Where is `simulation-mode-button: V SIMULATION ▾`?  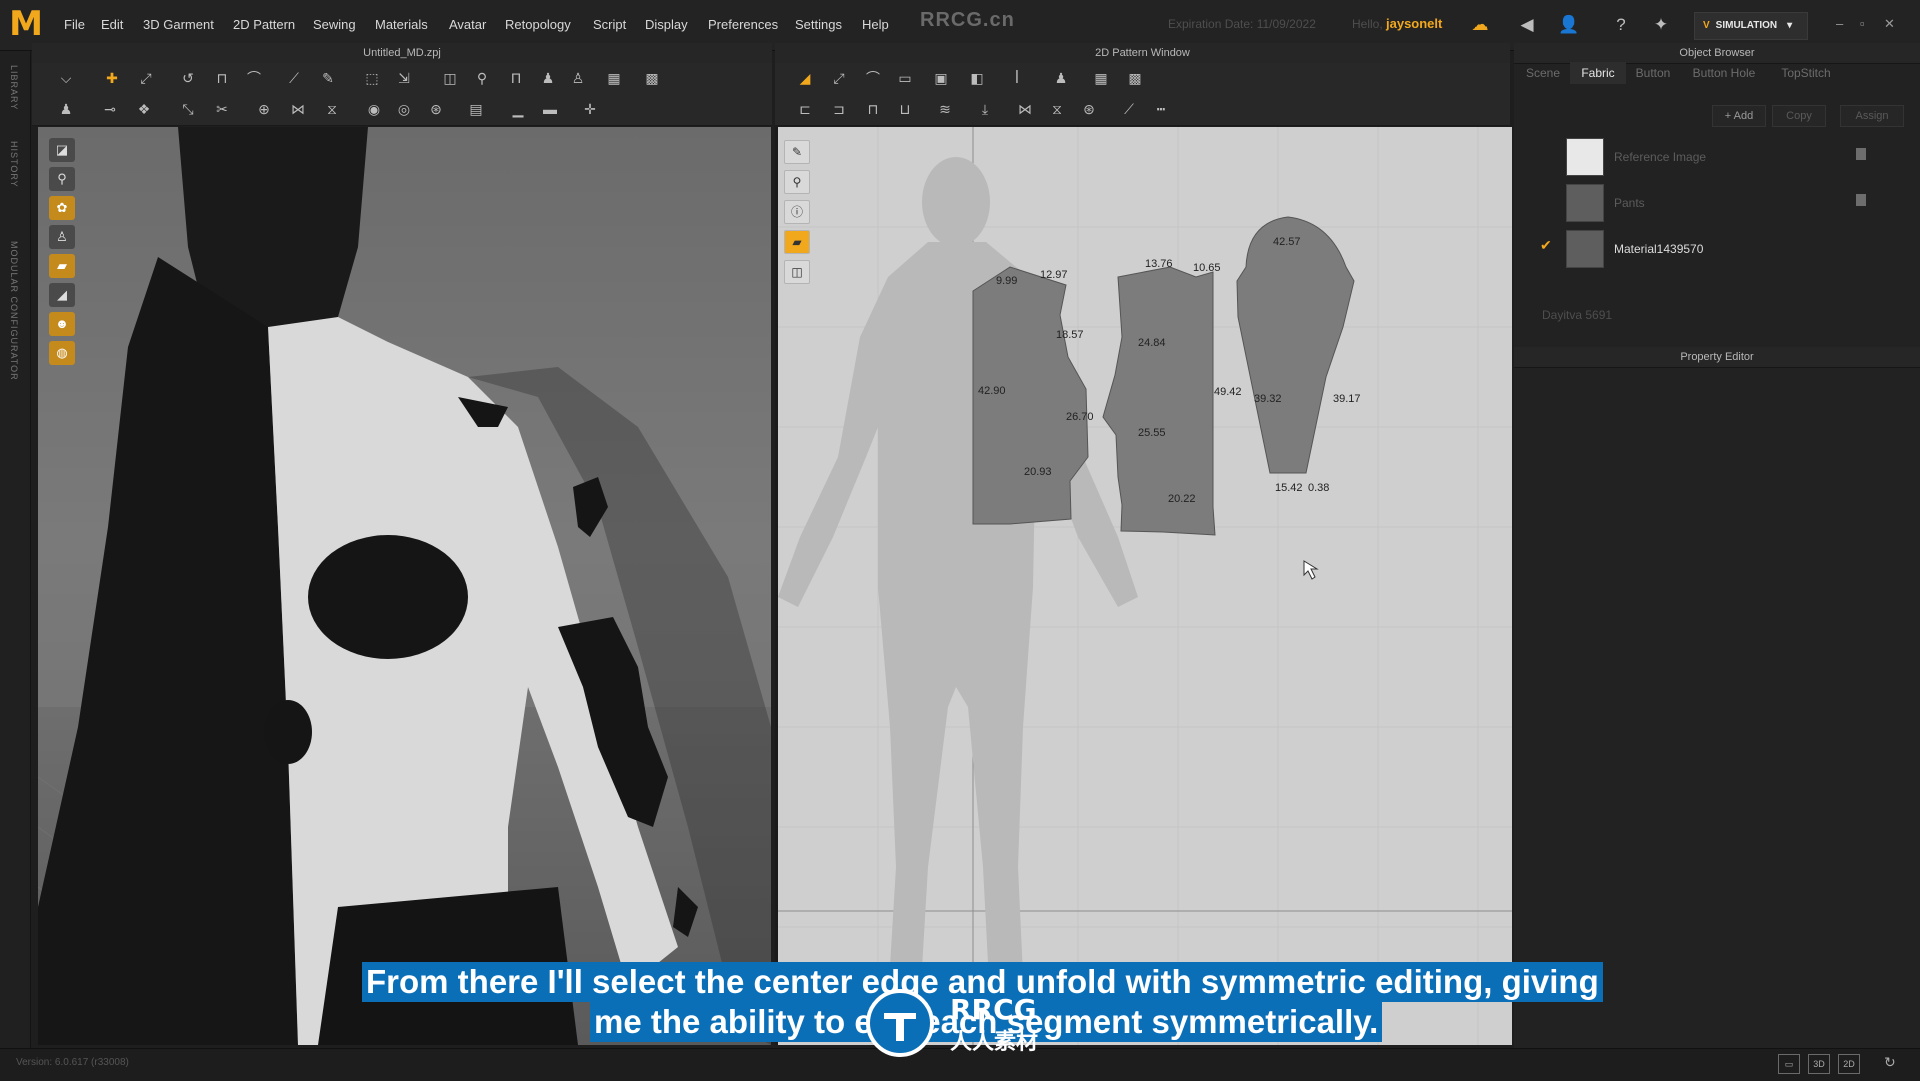
simulation-mode-button: V SIMULATION ▾ is located at coordinates (1751, 26).